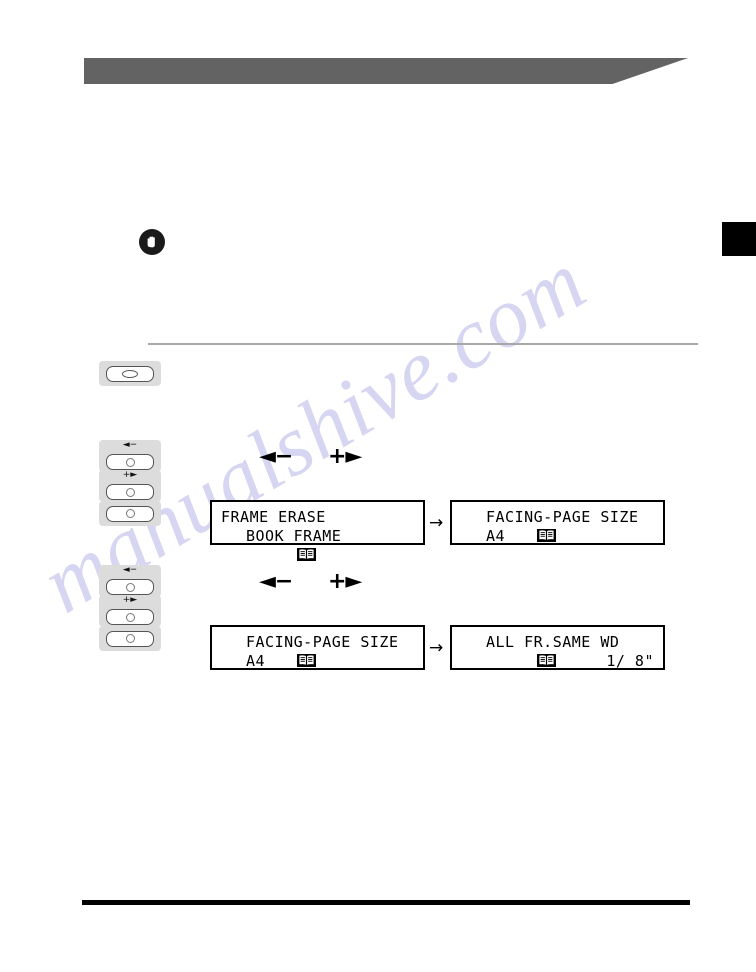 This screenshot has width=756, height=972. I want to click on oval-key-icon, so click(130, 373).